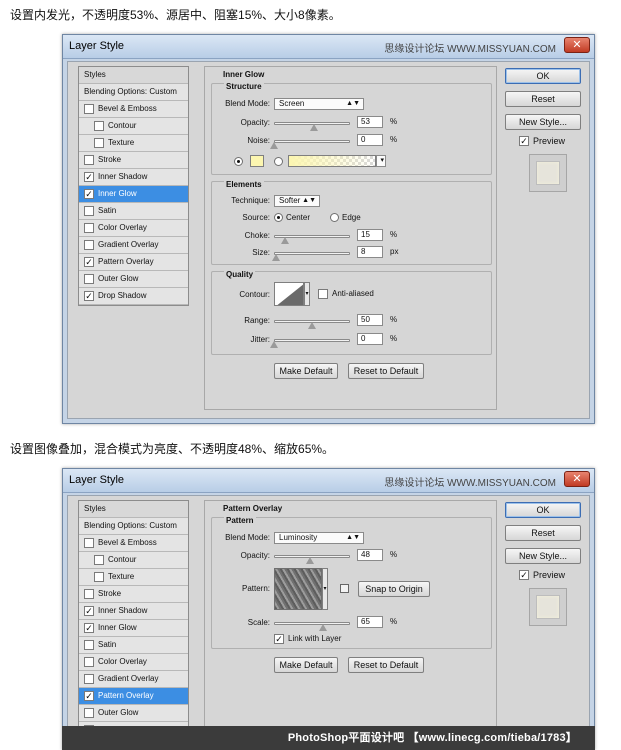 The height and width of the screenshot is (750, 621). What do you see at coordinates (274, 145) in the screenshot?
I see `noise-slider-thumb` at bounding box center [274, 145].